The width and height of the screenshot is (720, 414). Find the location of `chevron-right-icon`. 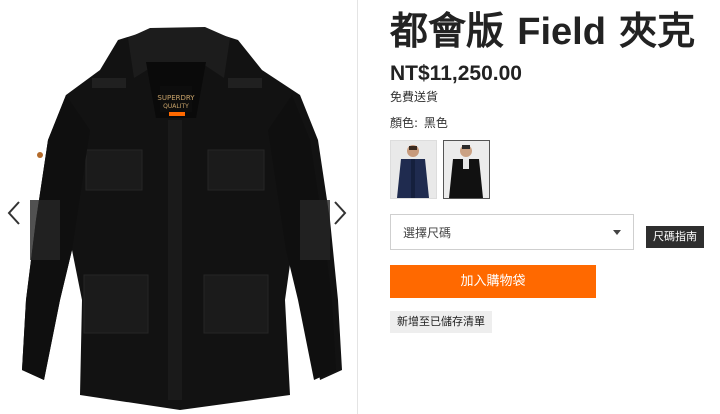

chevron-right-icon is located at coordinates (340, 213).